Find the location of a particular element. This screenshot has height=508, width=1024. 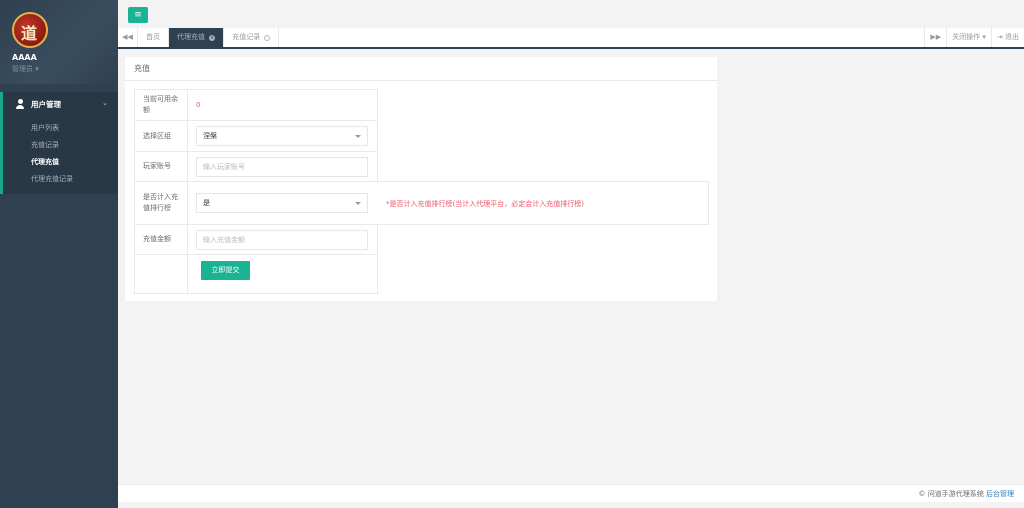

panel-title: 充值 is located at coordinates (421, 69).